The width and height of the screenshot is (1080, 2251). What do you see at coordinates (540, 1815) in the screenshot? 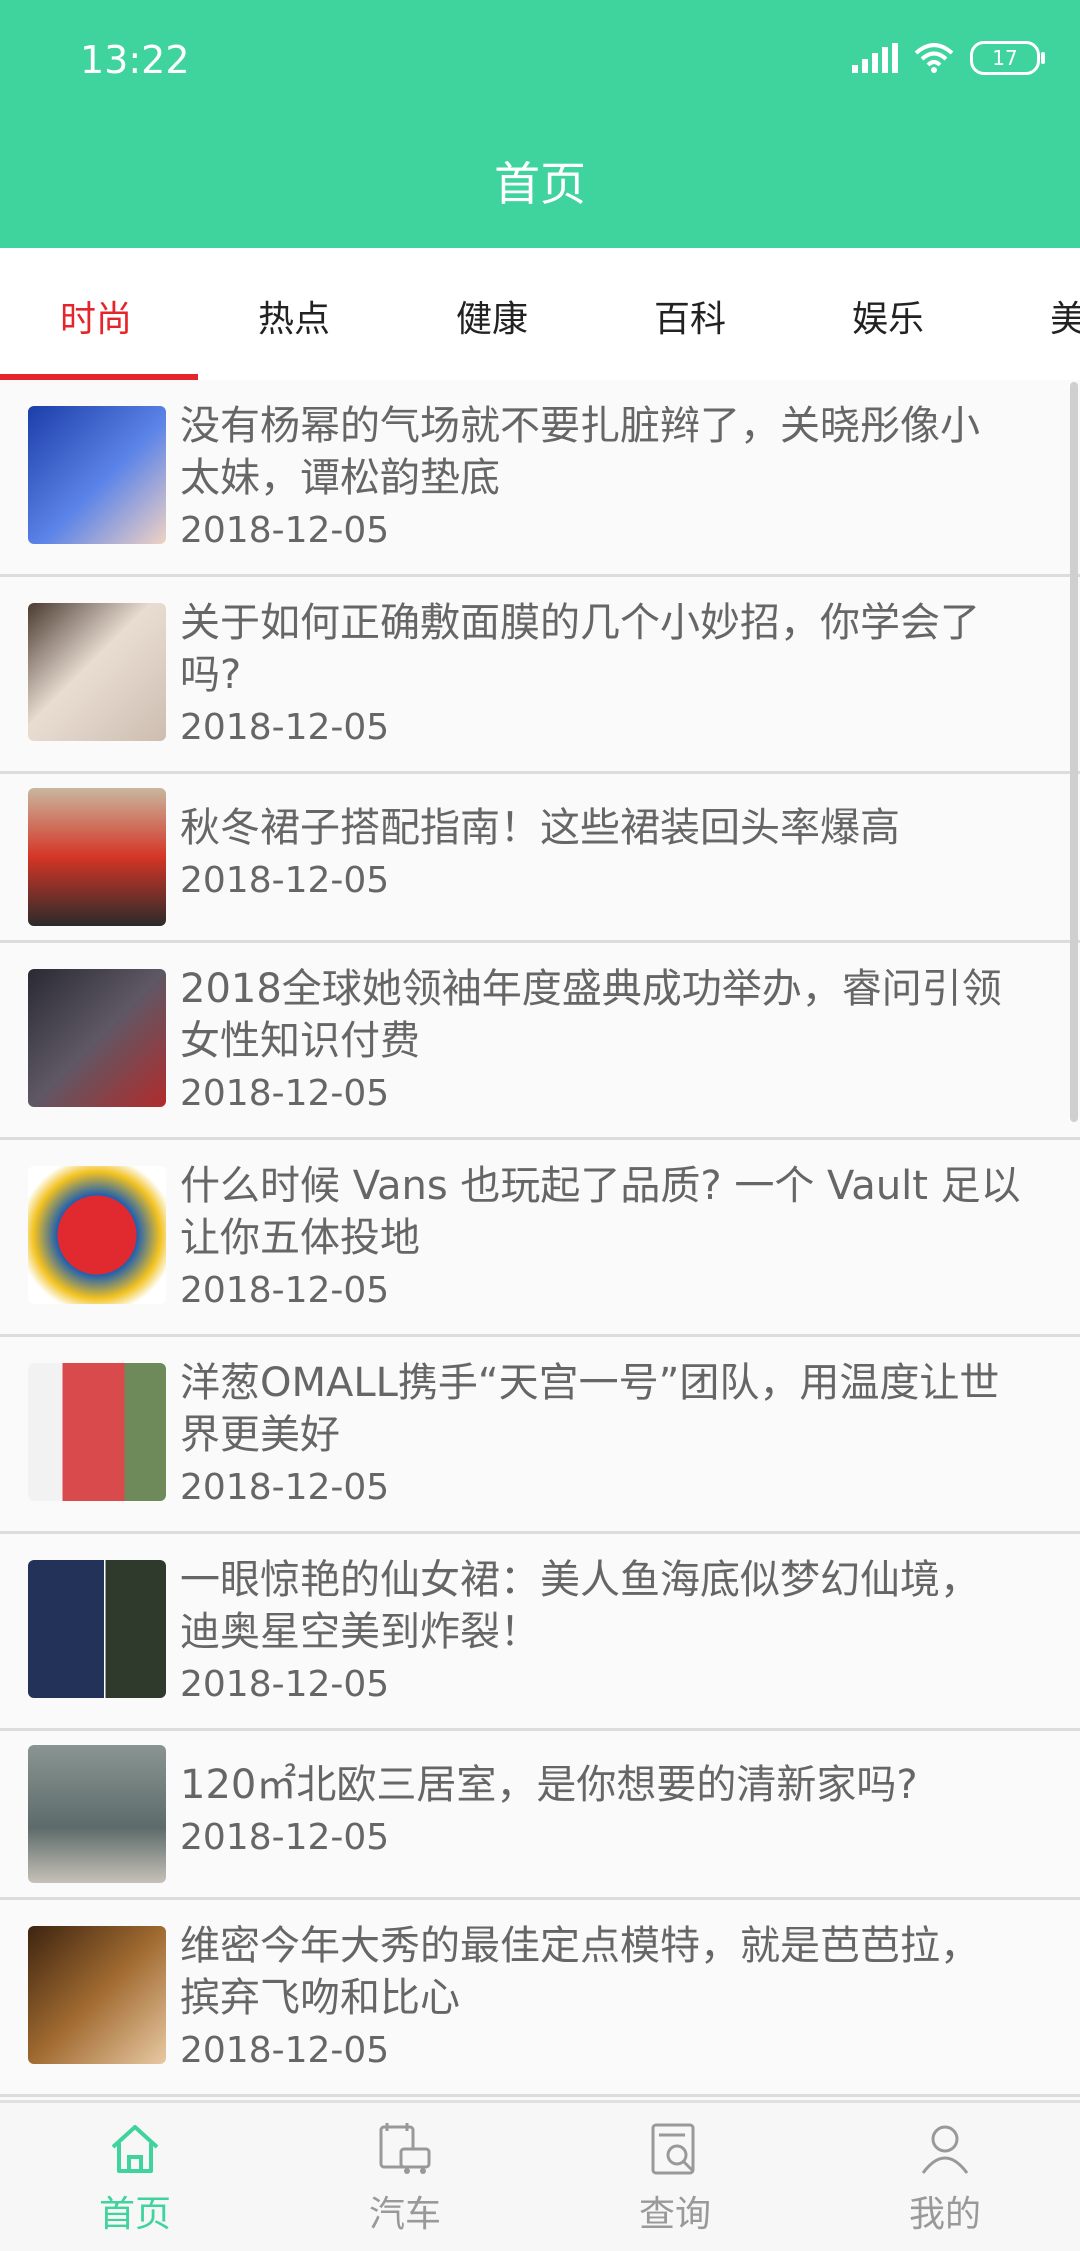
I see `list-item: 120㎡北欧三居室，是你想要的清新家吗? 2018-12-05` at bounding box center [540, 1815].